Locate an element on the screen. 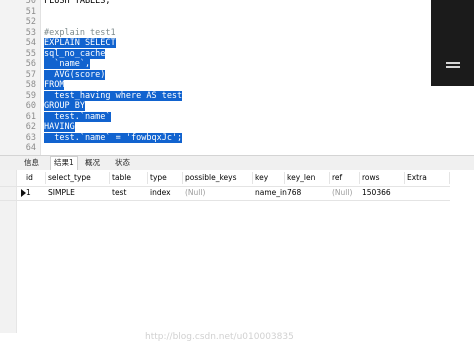 This screenshot has height=342, width=474. code-line: GROUP BY is located at coordinates (64, 106).